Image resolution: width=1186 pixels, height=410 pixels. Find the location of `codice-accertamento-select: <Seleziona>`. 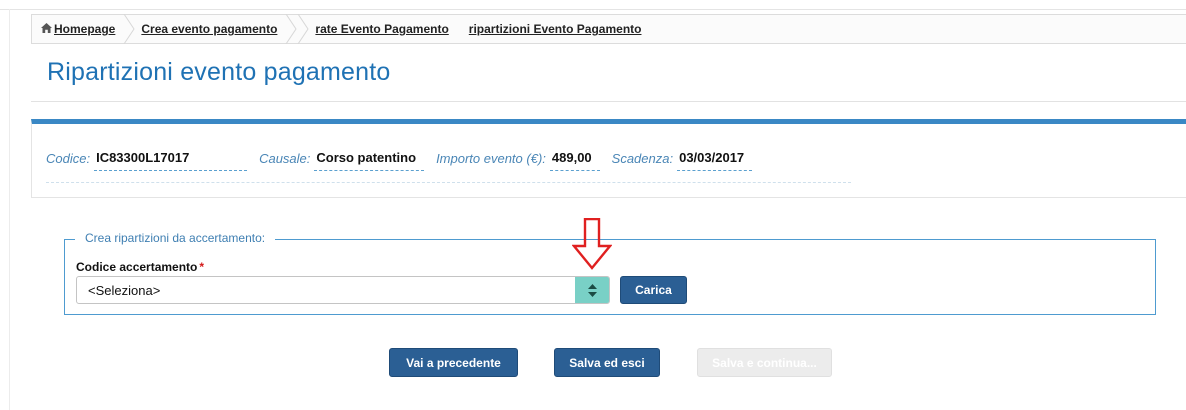

codice-accertamento-select: <Seleziona> is located at coordinates (343, 290).